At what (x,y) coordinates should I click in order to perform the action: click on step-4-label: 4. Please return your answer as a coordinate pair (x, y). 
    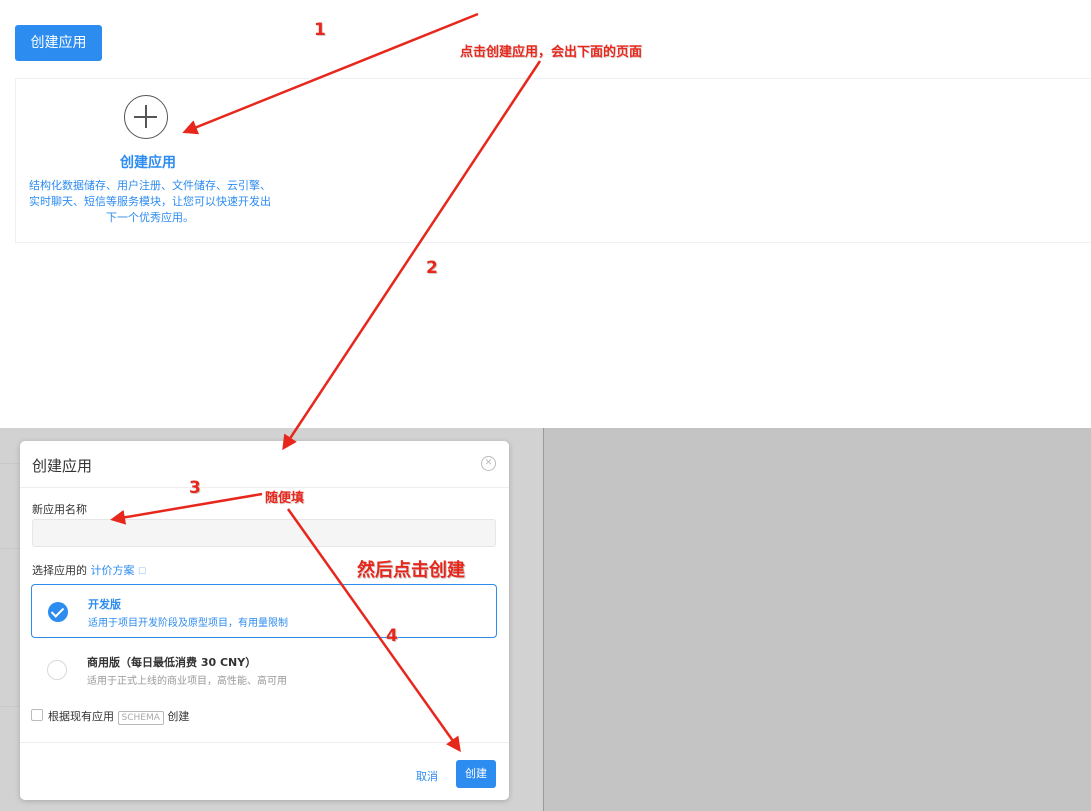
    Looking at the image, I should click on (392, 636).